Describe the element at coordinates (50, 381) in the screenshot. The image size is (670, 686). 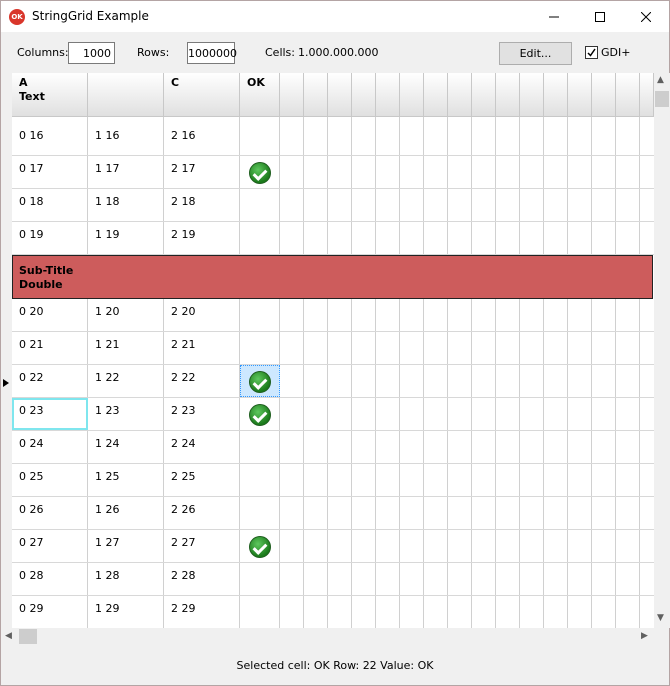
I see `grid-cell: 0 22` at that location.